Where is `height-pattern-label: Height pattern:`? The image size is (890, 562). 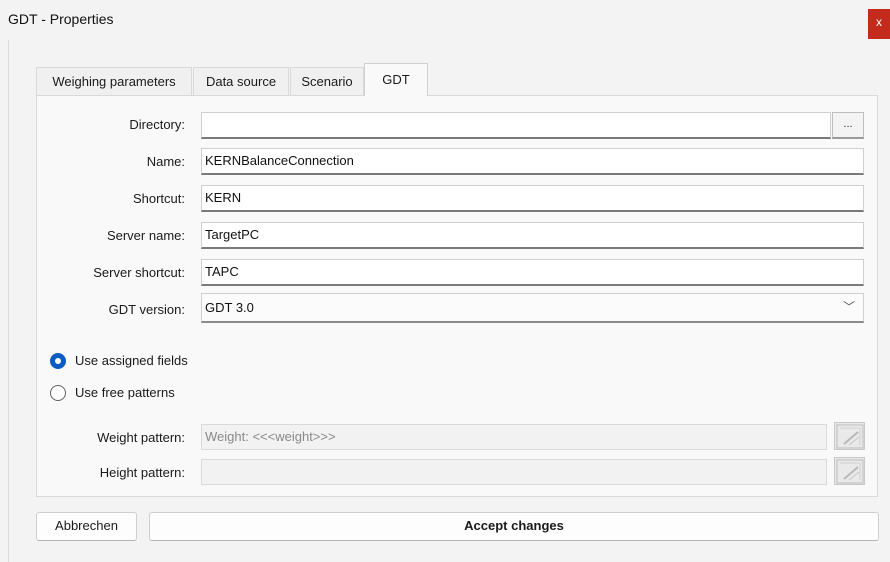
height-pattern-label: Height pattern: is located at coordinates (142, 472).